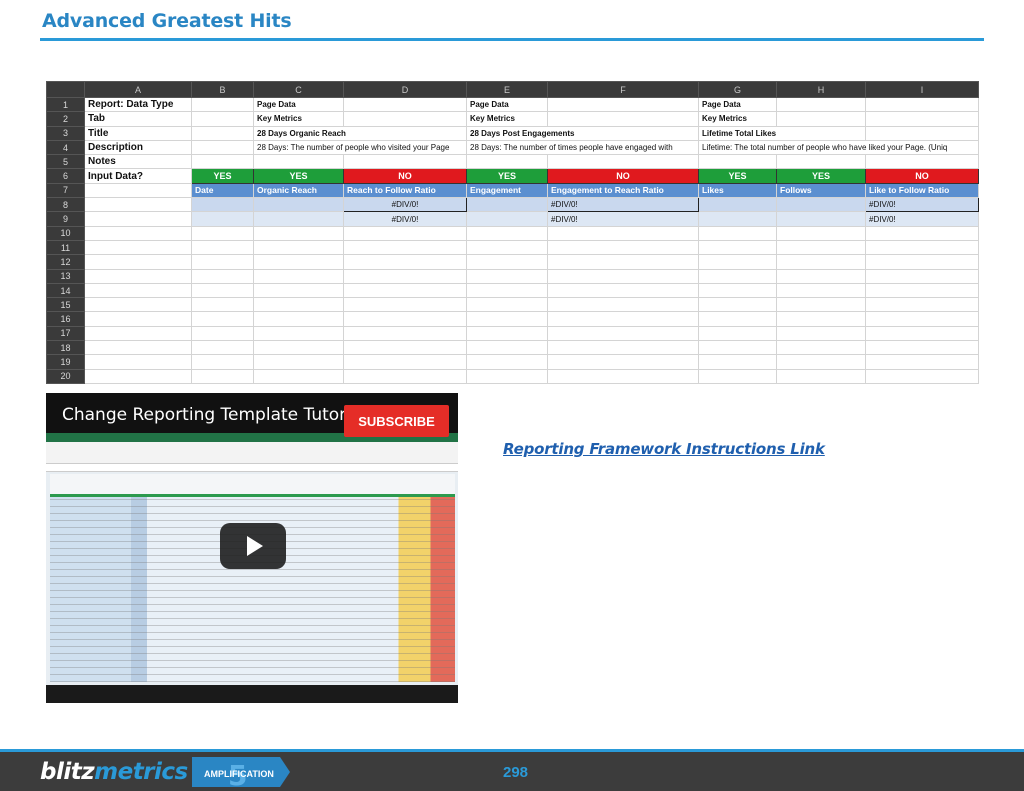 The height and width of the screenshot is (791, 1024). I want to click on row-label: Input Data?, so click(138, 176).